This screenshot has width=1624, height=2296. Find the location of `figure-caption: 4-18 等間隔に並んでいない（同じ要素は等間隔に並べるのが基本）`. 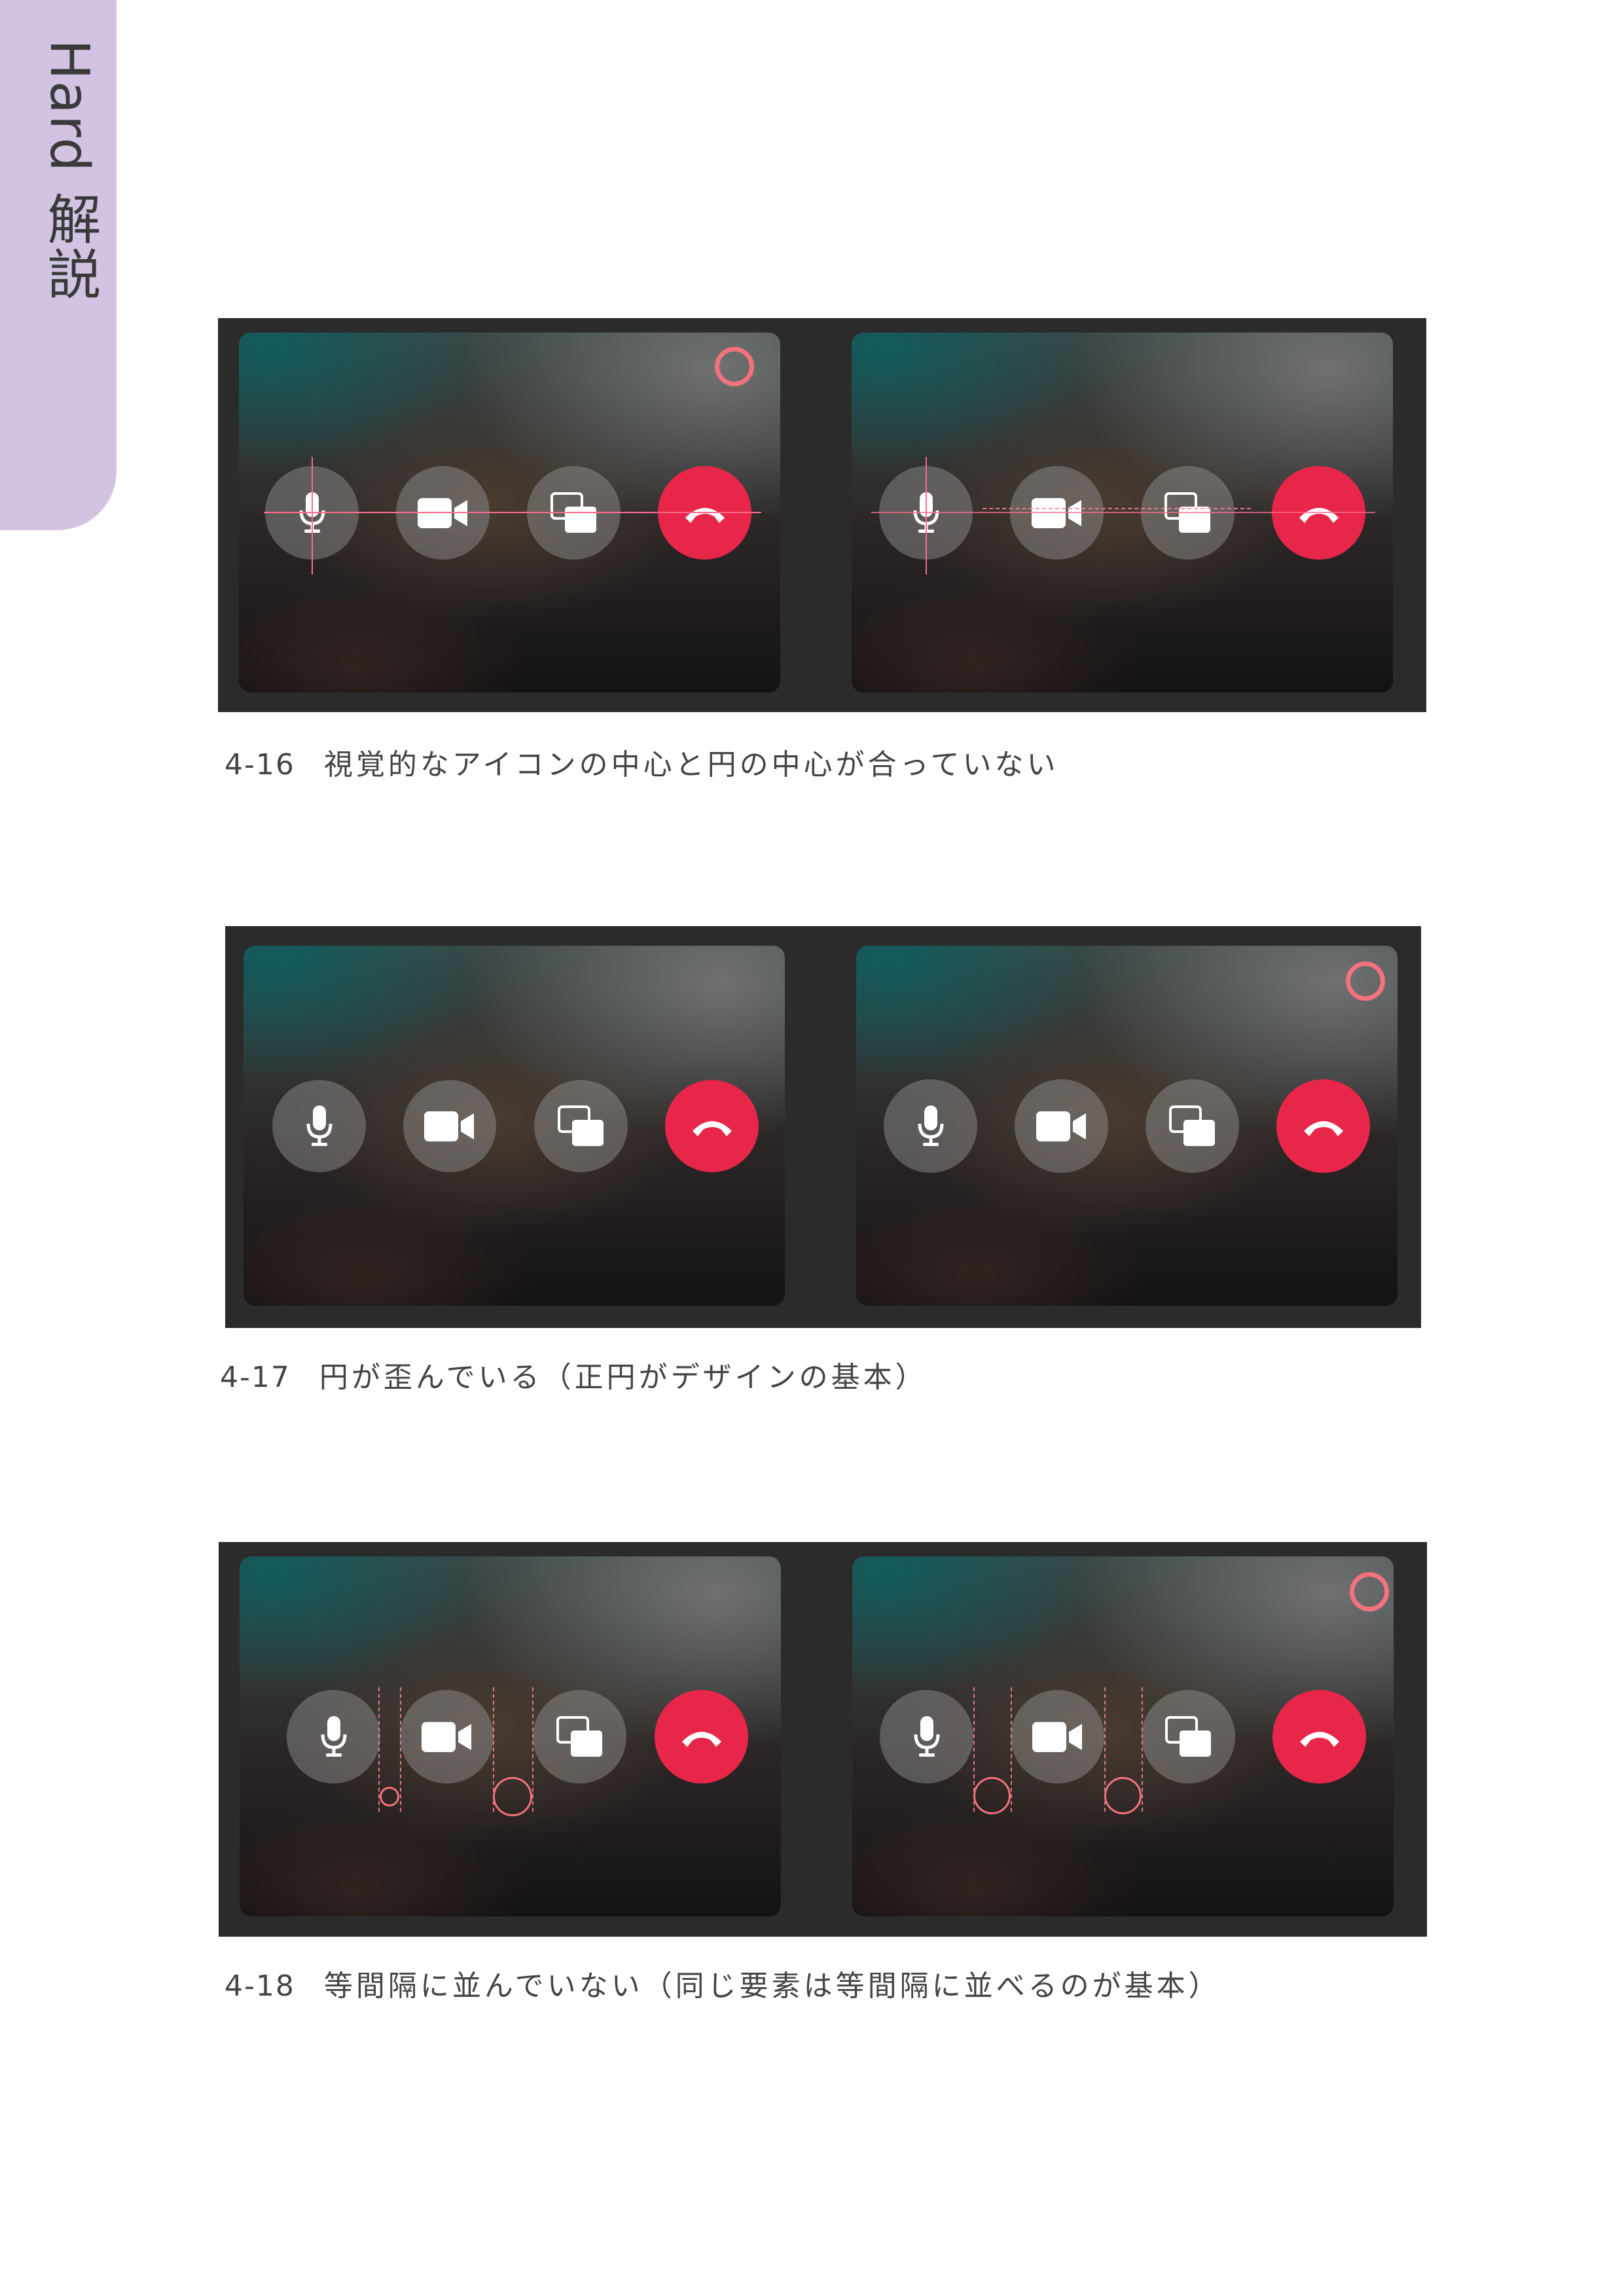

figure-caption: 4-18 等間隔に並んでいない（同じ要素は等間隔に並べるのが基本） is located at coordinates (723, 1983).